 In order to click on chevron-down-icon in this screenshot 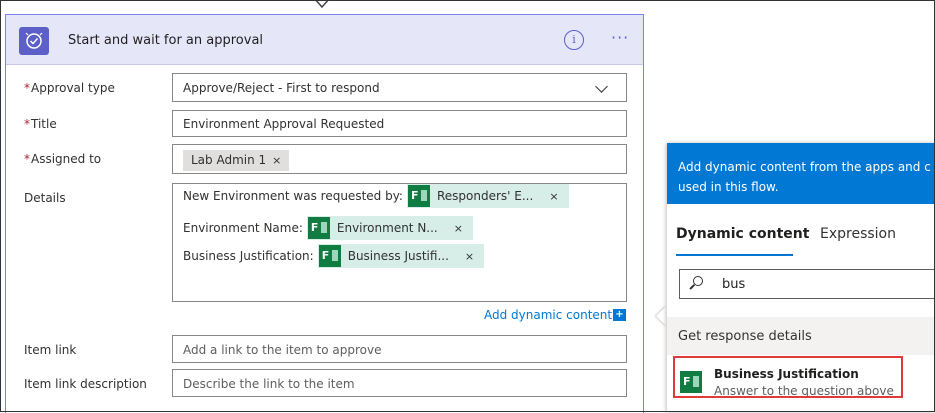, I will do `click(601, 86)`.